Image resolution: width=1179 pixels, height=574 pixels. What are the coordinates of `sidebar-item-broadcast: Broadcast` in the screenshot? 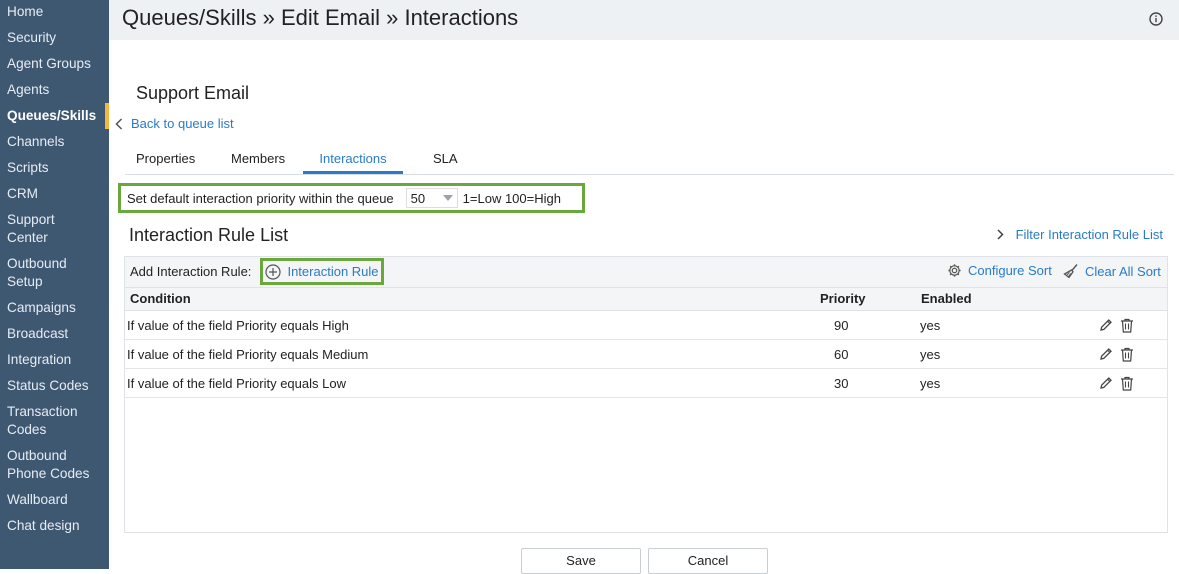 It's located at (54, 334).